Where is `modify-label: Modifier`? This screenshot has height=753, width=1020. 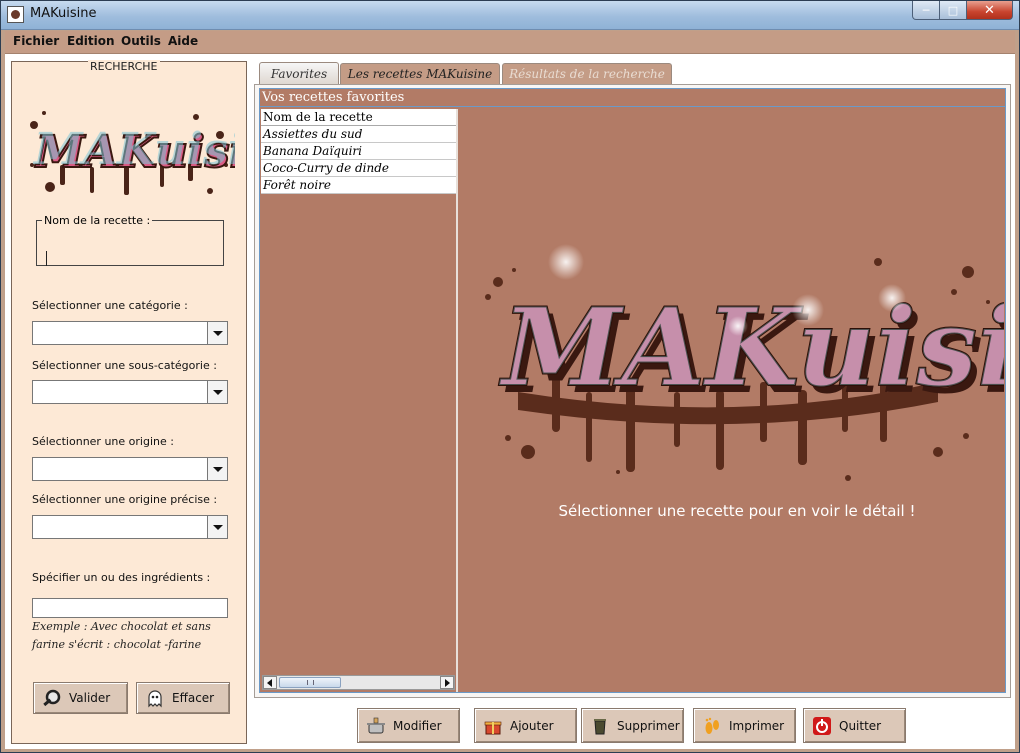
modify-label: Modifier is located at coordinates (417, 725).